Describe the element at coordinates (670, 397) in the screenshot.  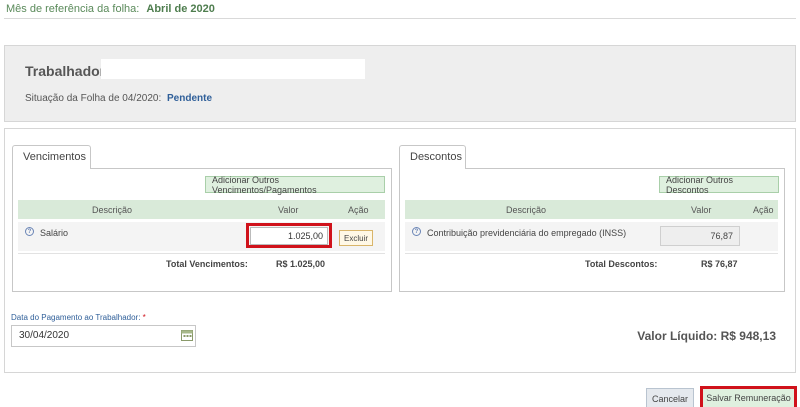
I see `cancel-button: Cancelar` at that location.